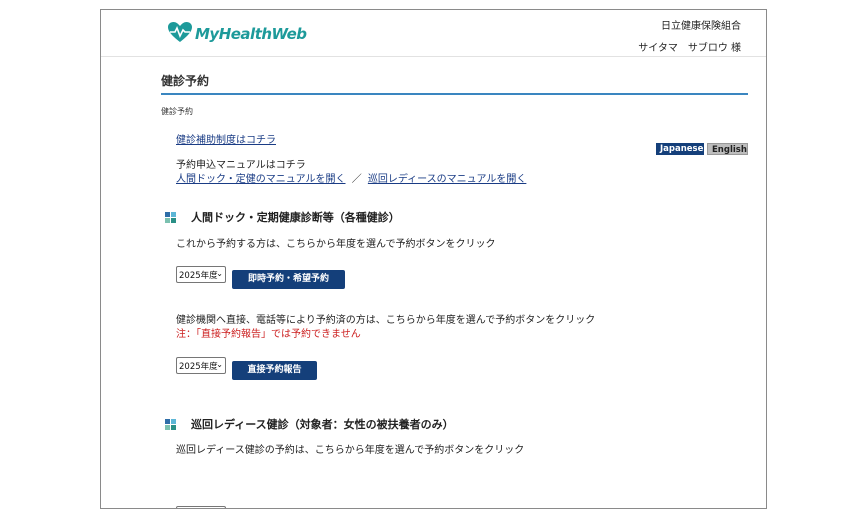  I want to click on ladies-manual-link: 巡回レディースのマニュアルを開く, so click(447, 179).